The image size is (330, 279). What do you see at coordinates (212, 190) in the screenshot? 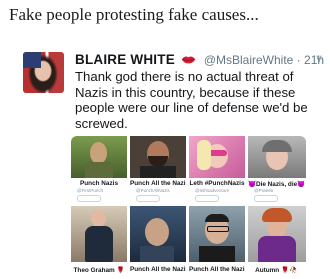
I see `profile-handle: @lethsadventure` at bounding box center [212, 190].